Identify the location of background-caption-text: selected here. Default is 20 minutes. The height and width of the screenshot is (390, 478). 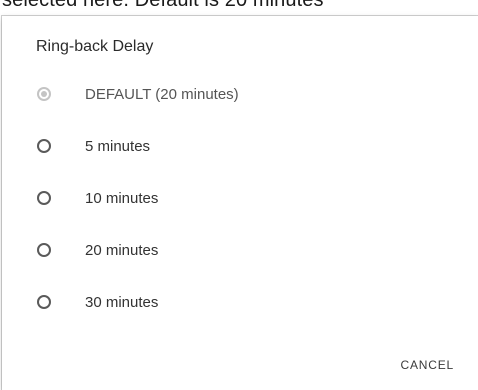
(163, 5).